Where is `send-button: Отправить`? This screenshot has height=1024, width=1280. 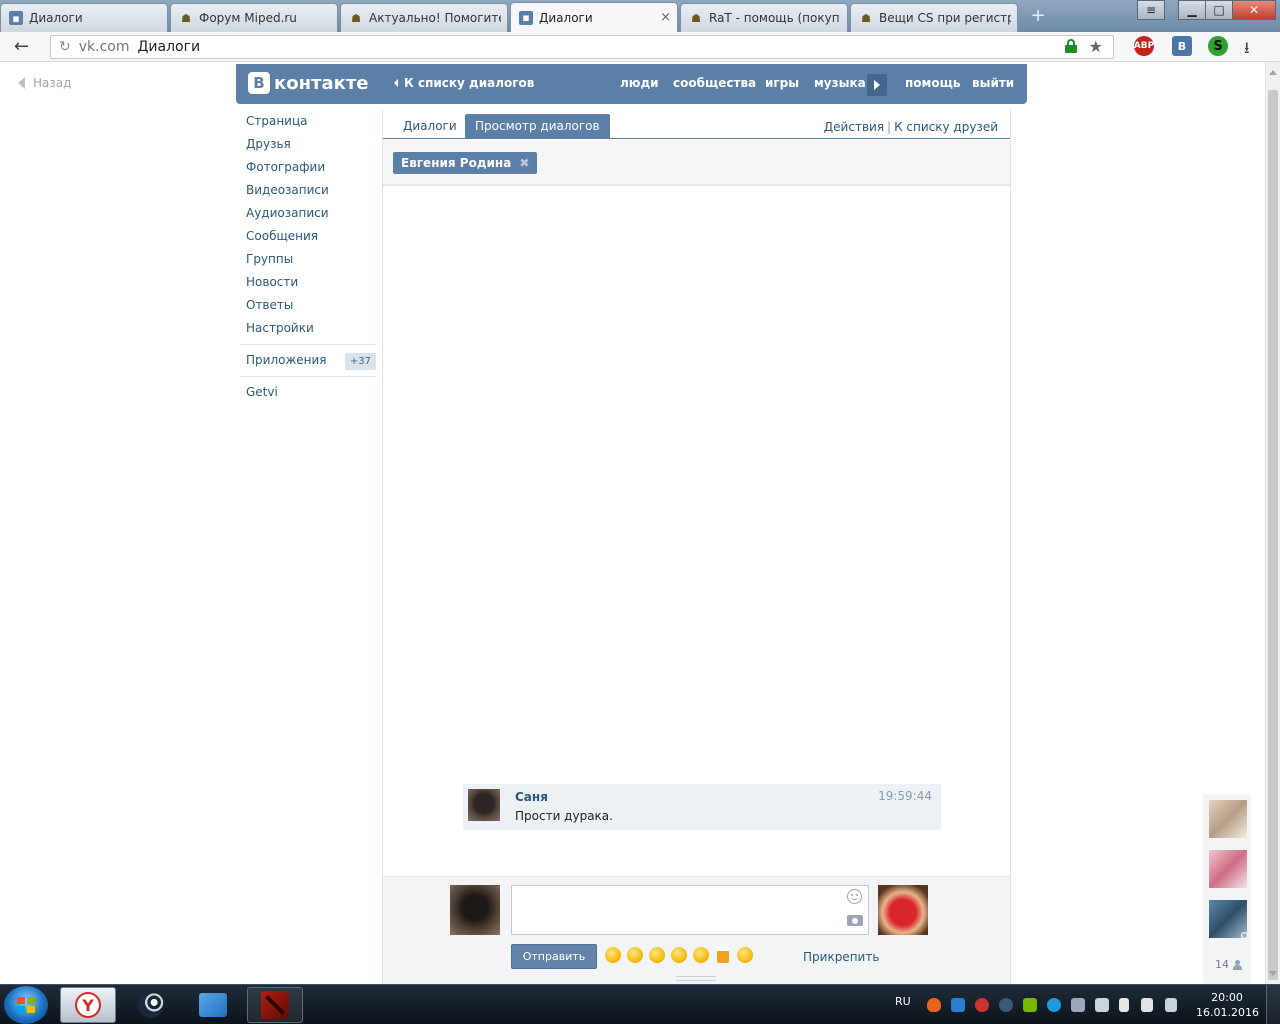 send-button: Отправить is located at coordinates (554, 956).